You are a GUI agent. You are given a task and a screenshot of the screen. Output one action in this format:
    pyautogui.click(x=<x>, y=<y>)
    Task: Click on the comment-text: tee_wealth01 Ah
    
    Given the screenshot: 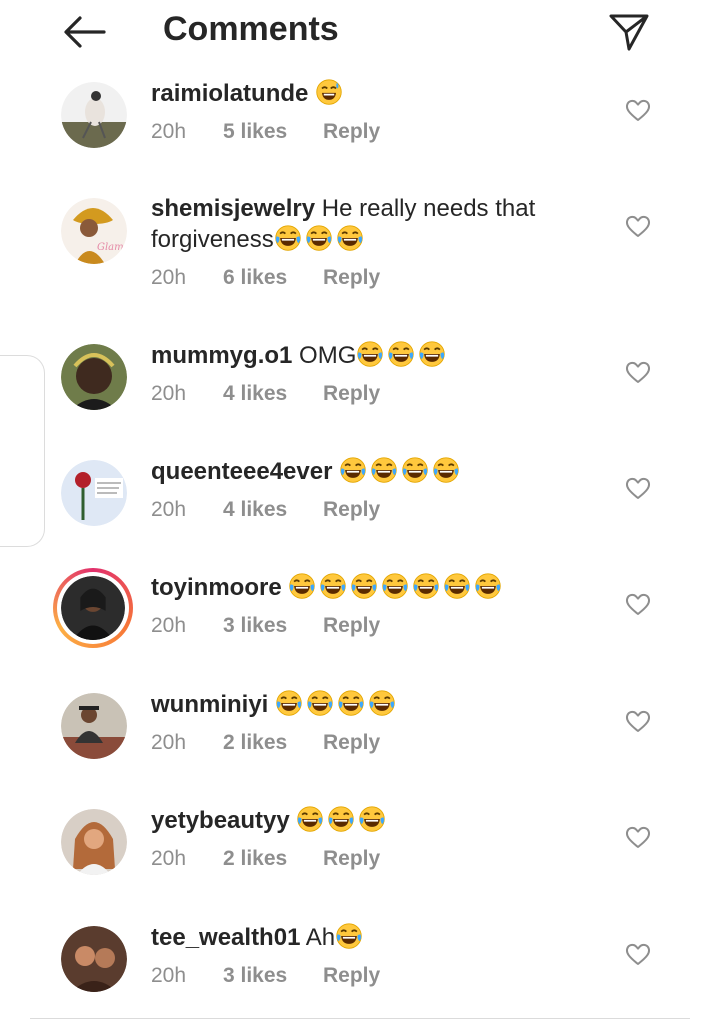 What is the action you would take?
    pyautogui.click(x=361, y=937)
    